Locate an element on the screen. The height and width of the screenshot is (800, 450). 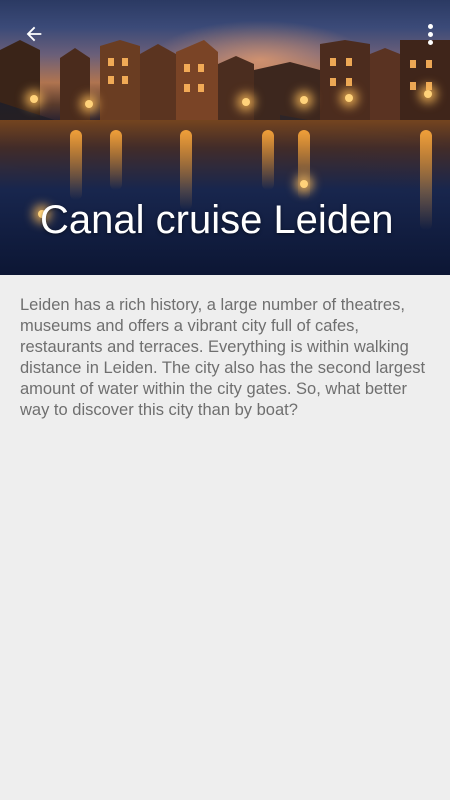
more-options-button is located at coordinates (430, 34).